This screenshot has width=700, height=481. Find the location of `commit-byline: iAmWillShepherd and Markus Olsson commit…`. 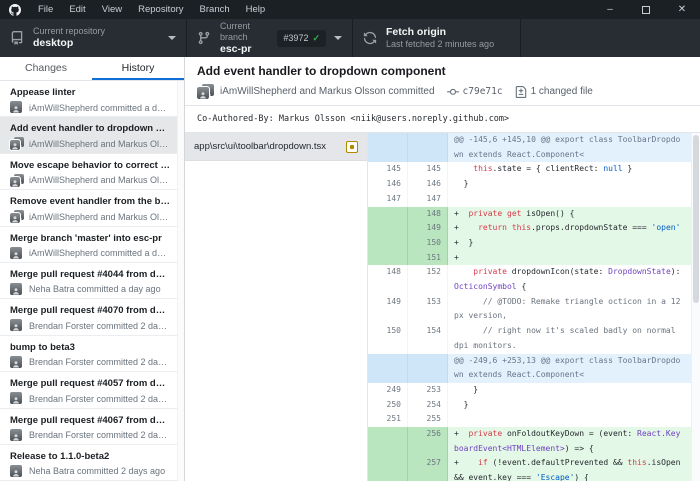

commit-byline: iAmWillShepherd and Markus Olsson commit… is located at coordinates (327, 91).